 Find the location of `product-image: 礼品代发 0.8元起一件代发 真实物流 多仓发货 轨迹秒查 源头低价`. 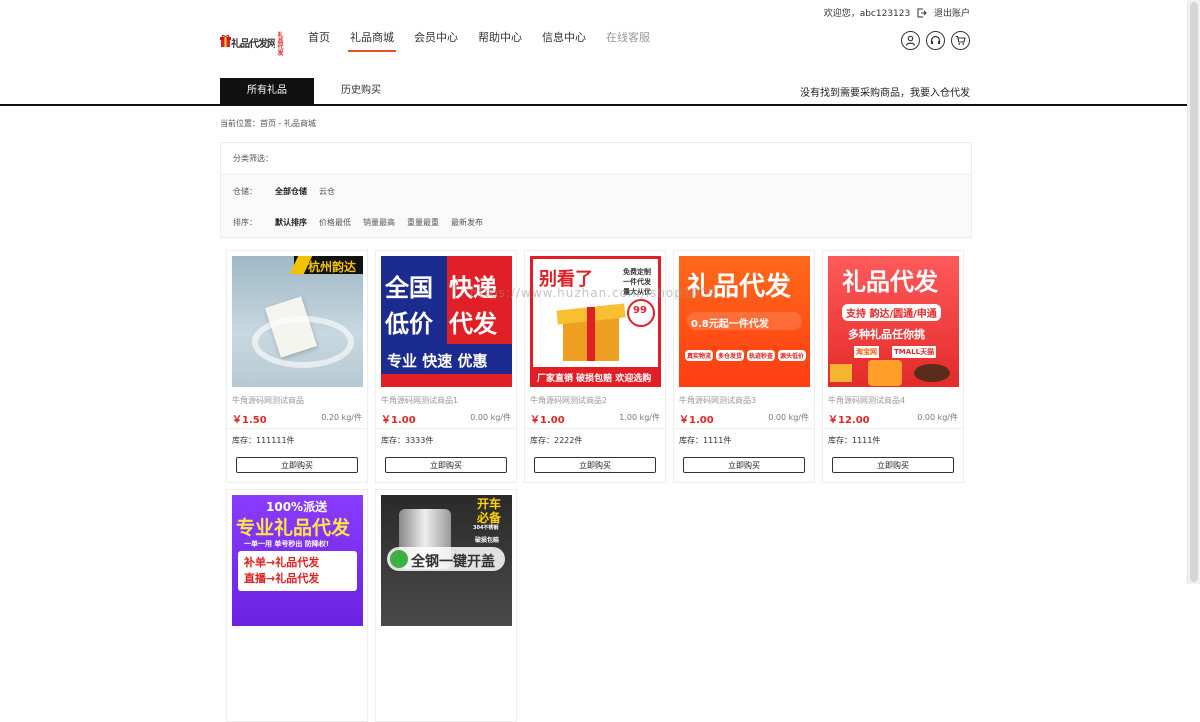

product-image: 礼品代发 0.8元起一件代发 真实物流 多仓发货 轨迹秒查 源头低价 is located at coordinates (744, 321).